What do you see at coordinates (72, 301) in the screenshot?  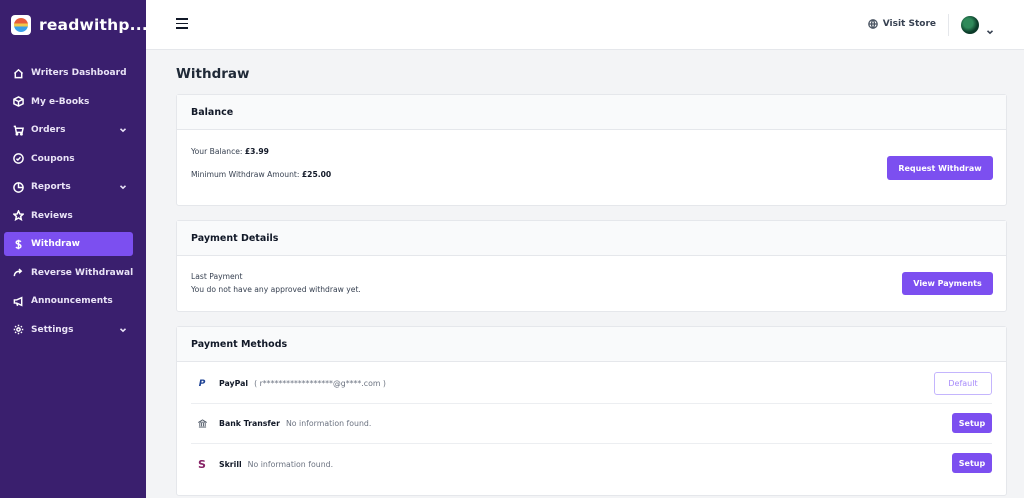 I see `sidebar-item-label: Announcements` at bounding box center [72, 301].